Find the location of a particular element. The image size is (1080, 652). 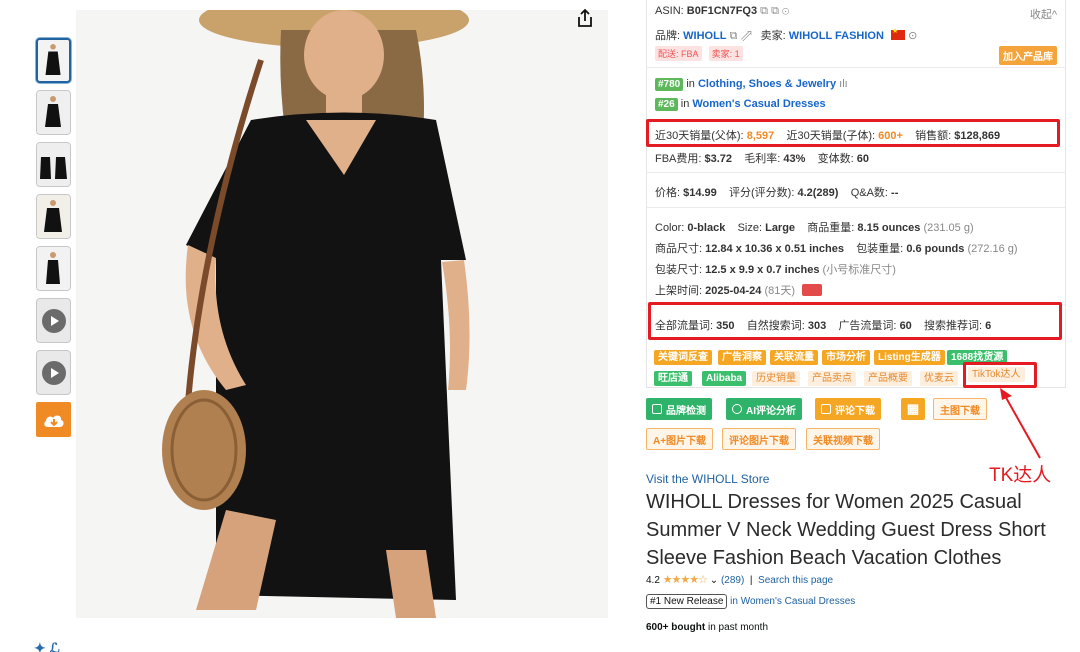

alibaba-chip: Alibaba is located at coordinates (724, 378).